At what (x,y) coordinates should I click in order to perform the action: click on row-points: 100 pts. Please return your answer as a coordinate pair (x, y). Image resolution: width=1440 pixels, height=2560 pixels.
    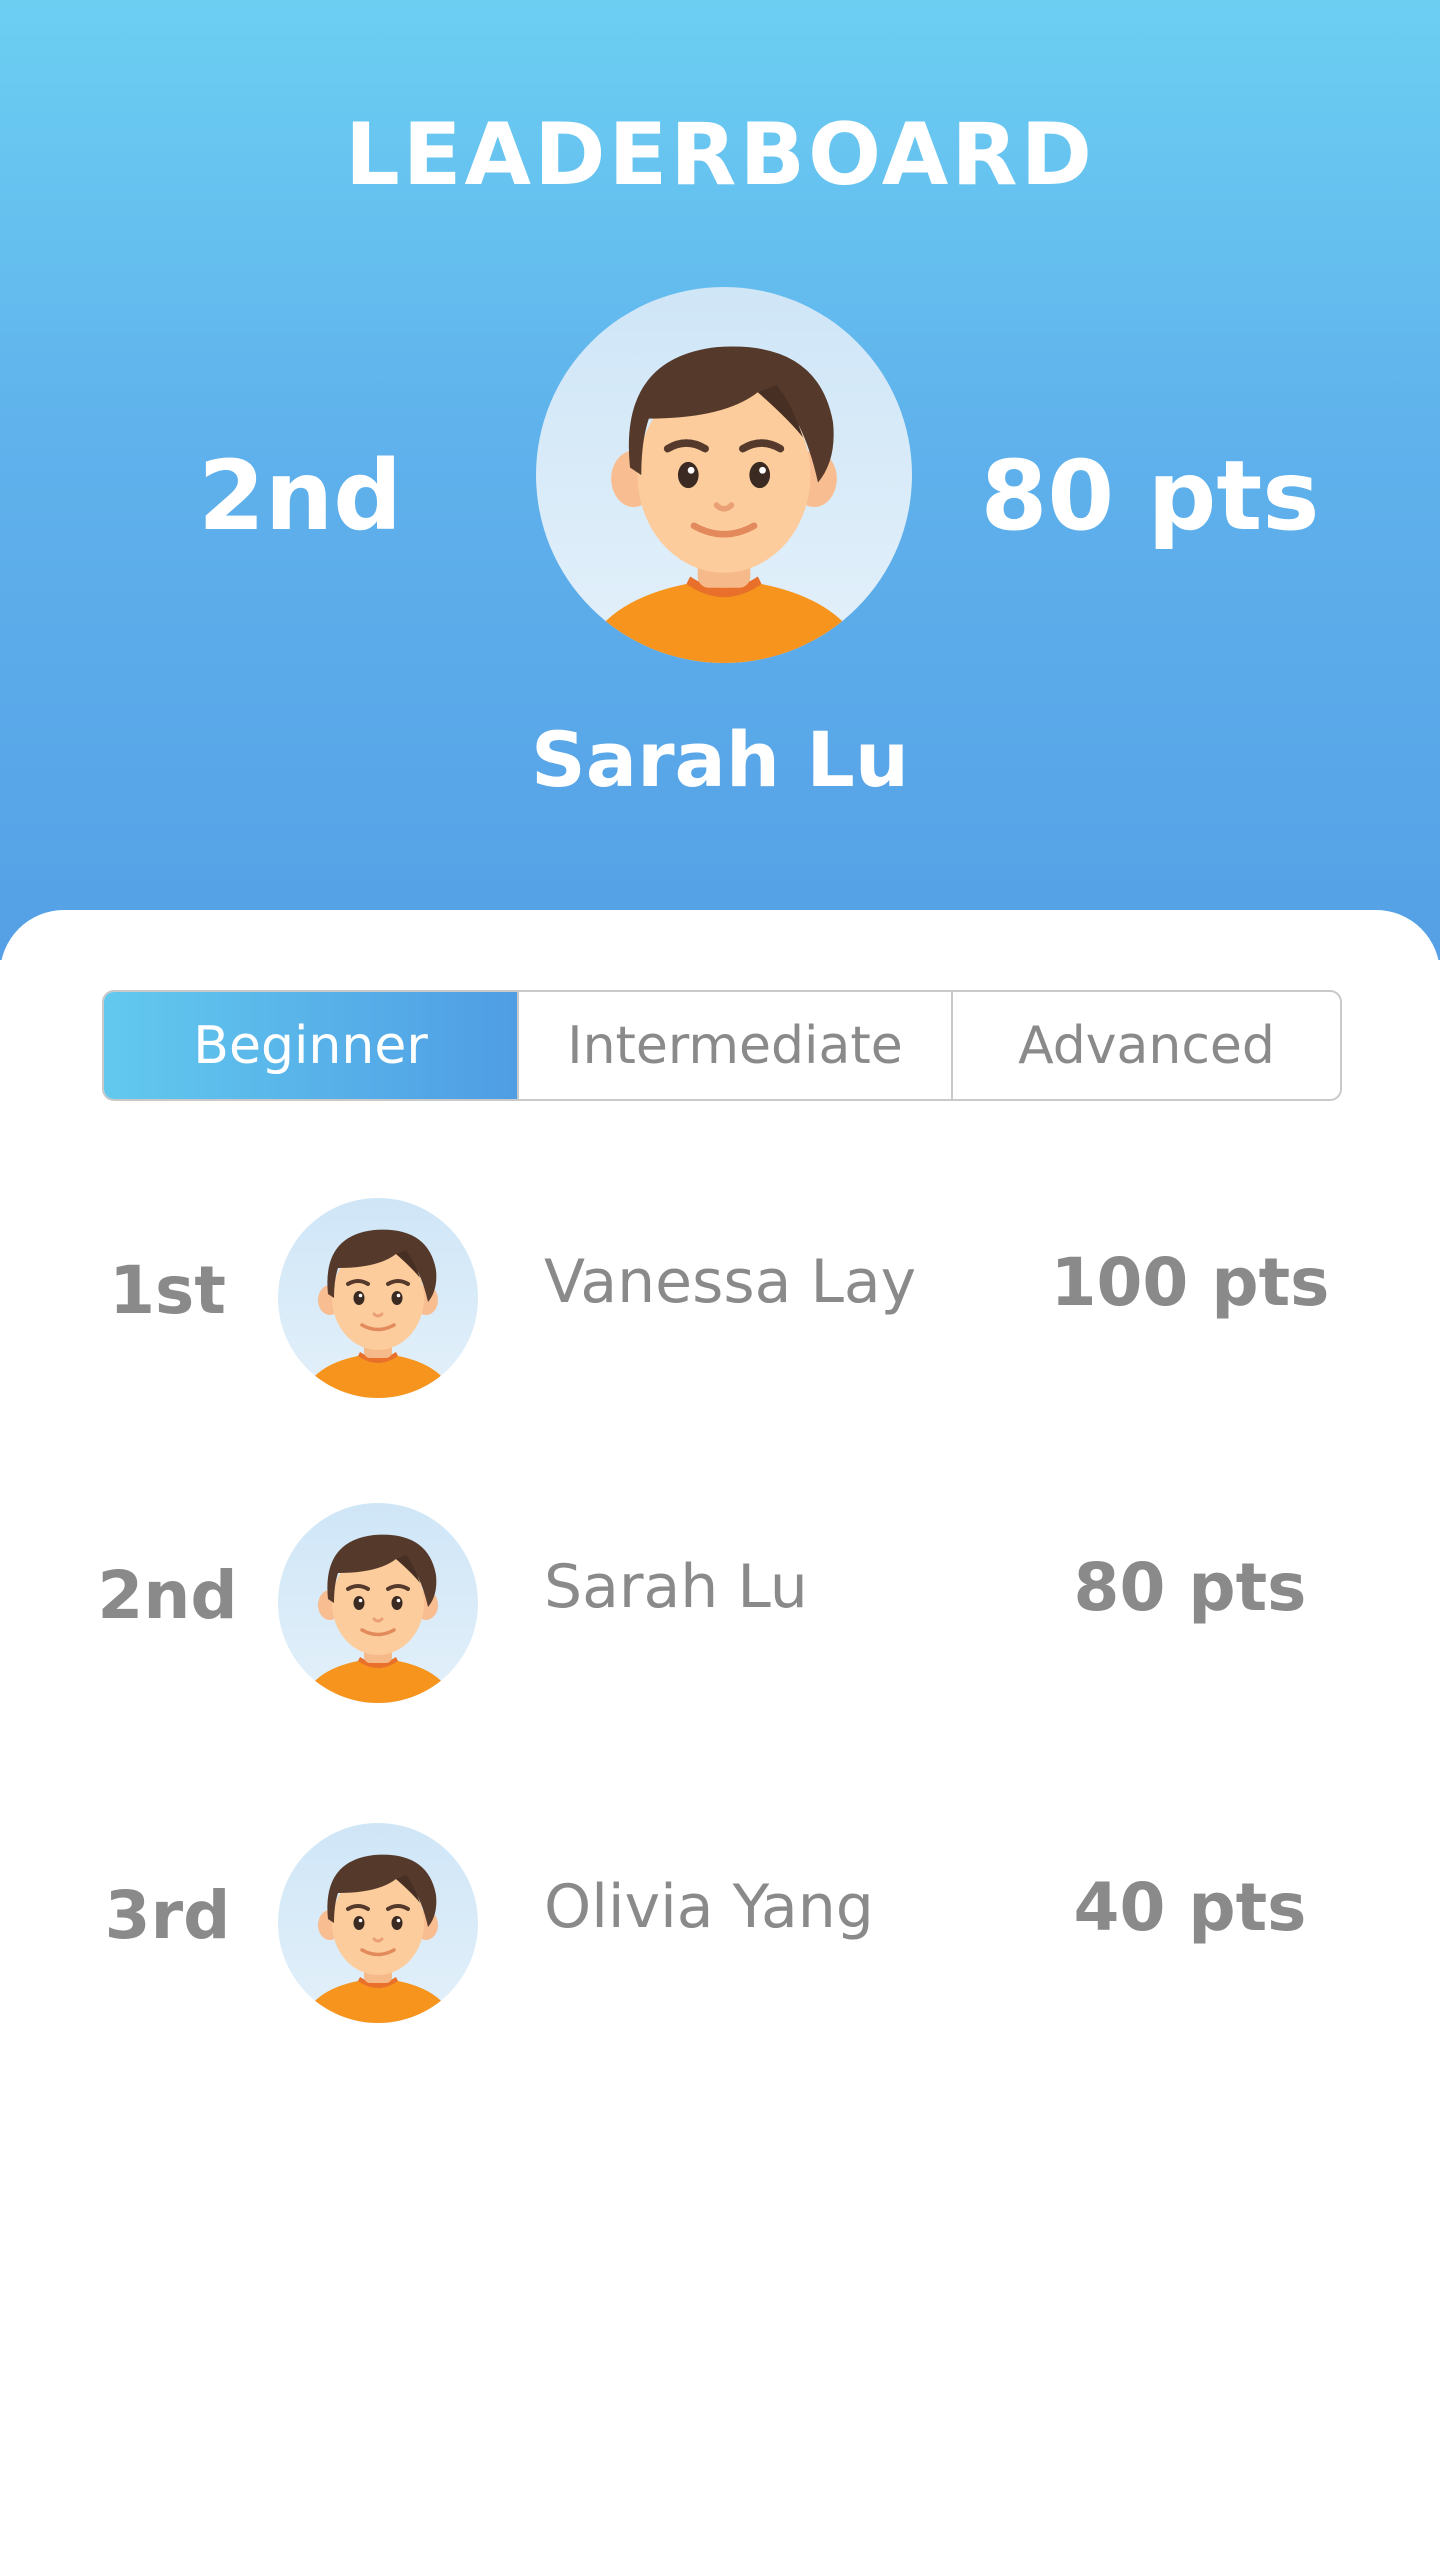
    Looking at the image, I should click on (1190, 1282).